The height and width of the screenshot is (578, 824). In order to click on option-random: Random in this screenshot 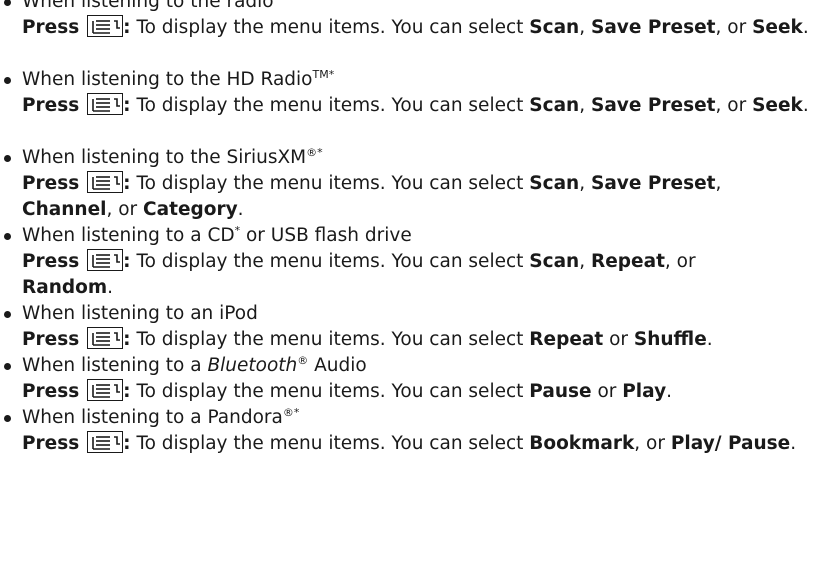, I will do `click(65, 287)`.